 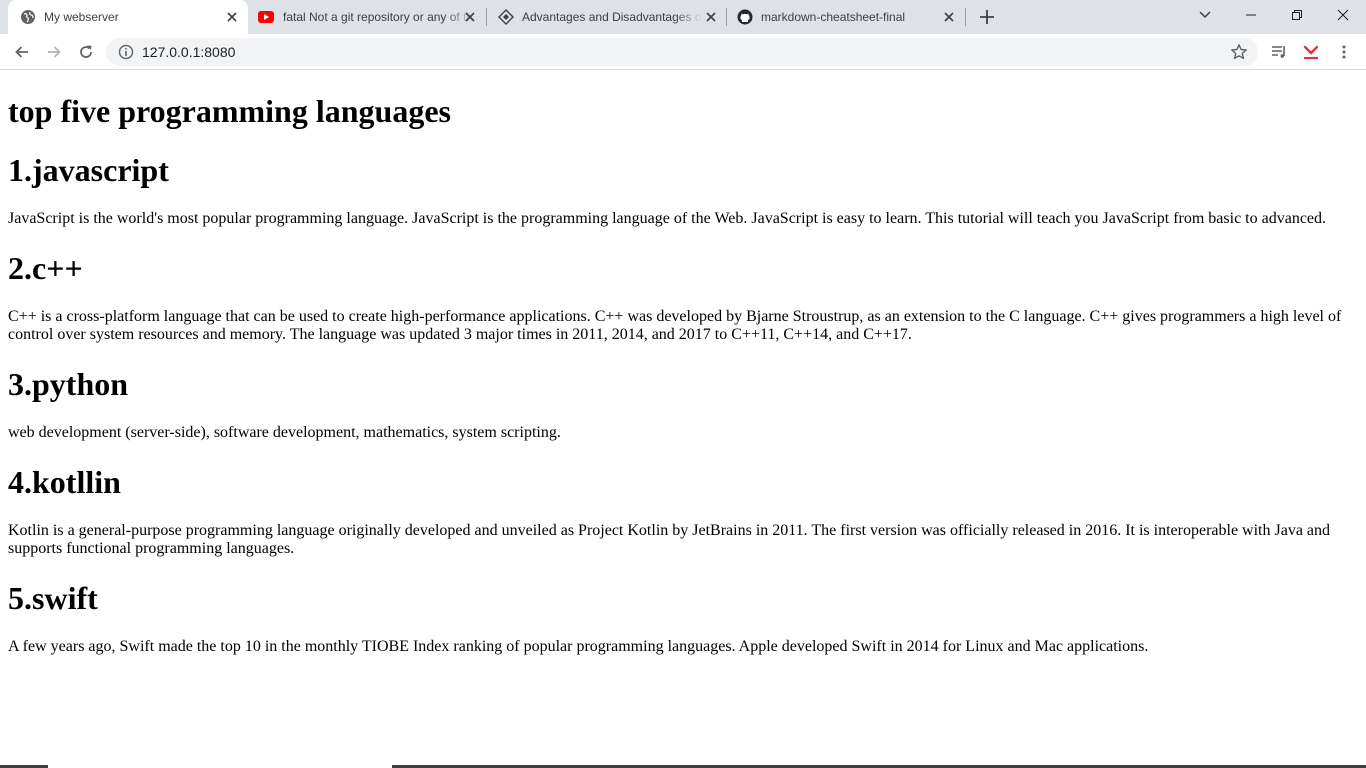 What do you see at coordinates (965, 17) in the screenshot?
I see `tab-separator` at bounding box center [965, 17].